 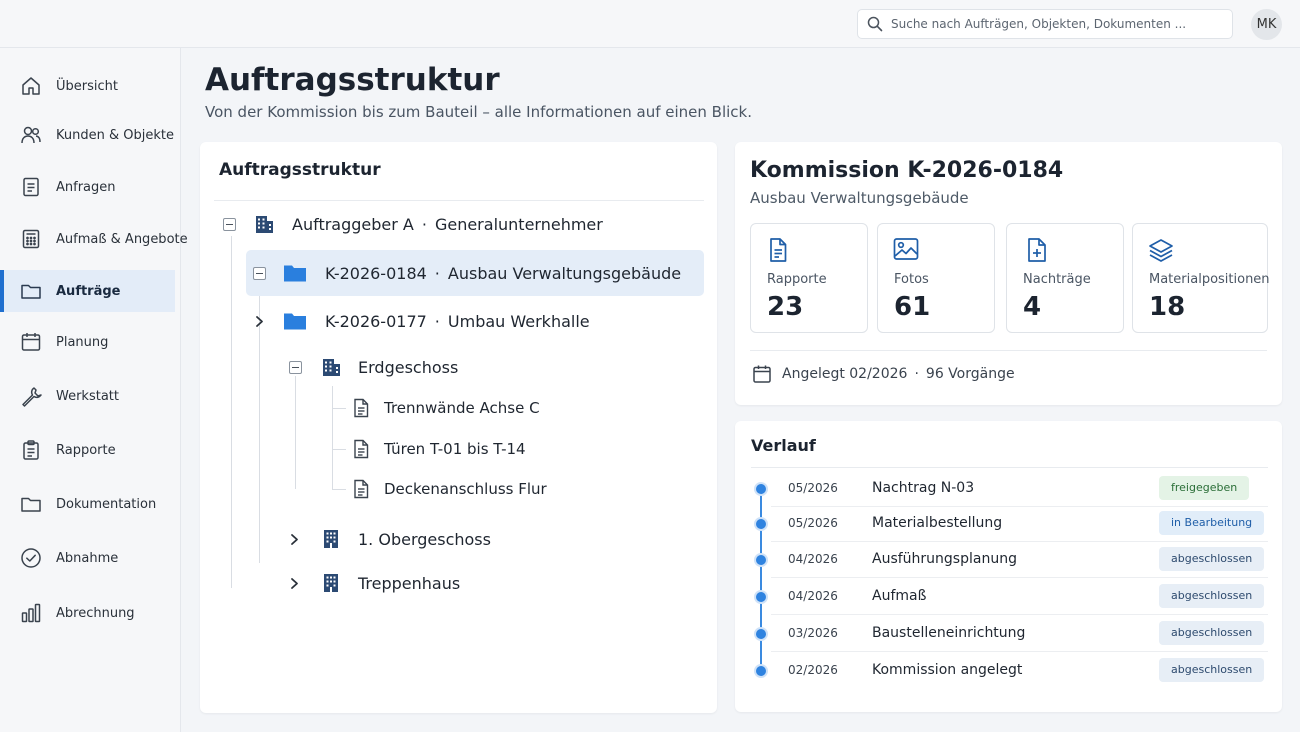 What do you see at coordinates (31, 86) in the screenshot?
I see `home-icon` at bounding box center [31, 86].